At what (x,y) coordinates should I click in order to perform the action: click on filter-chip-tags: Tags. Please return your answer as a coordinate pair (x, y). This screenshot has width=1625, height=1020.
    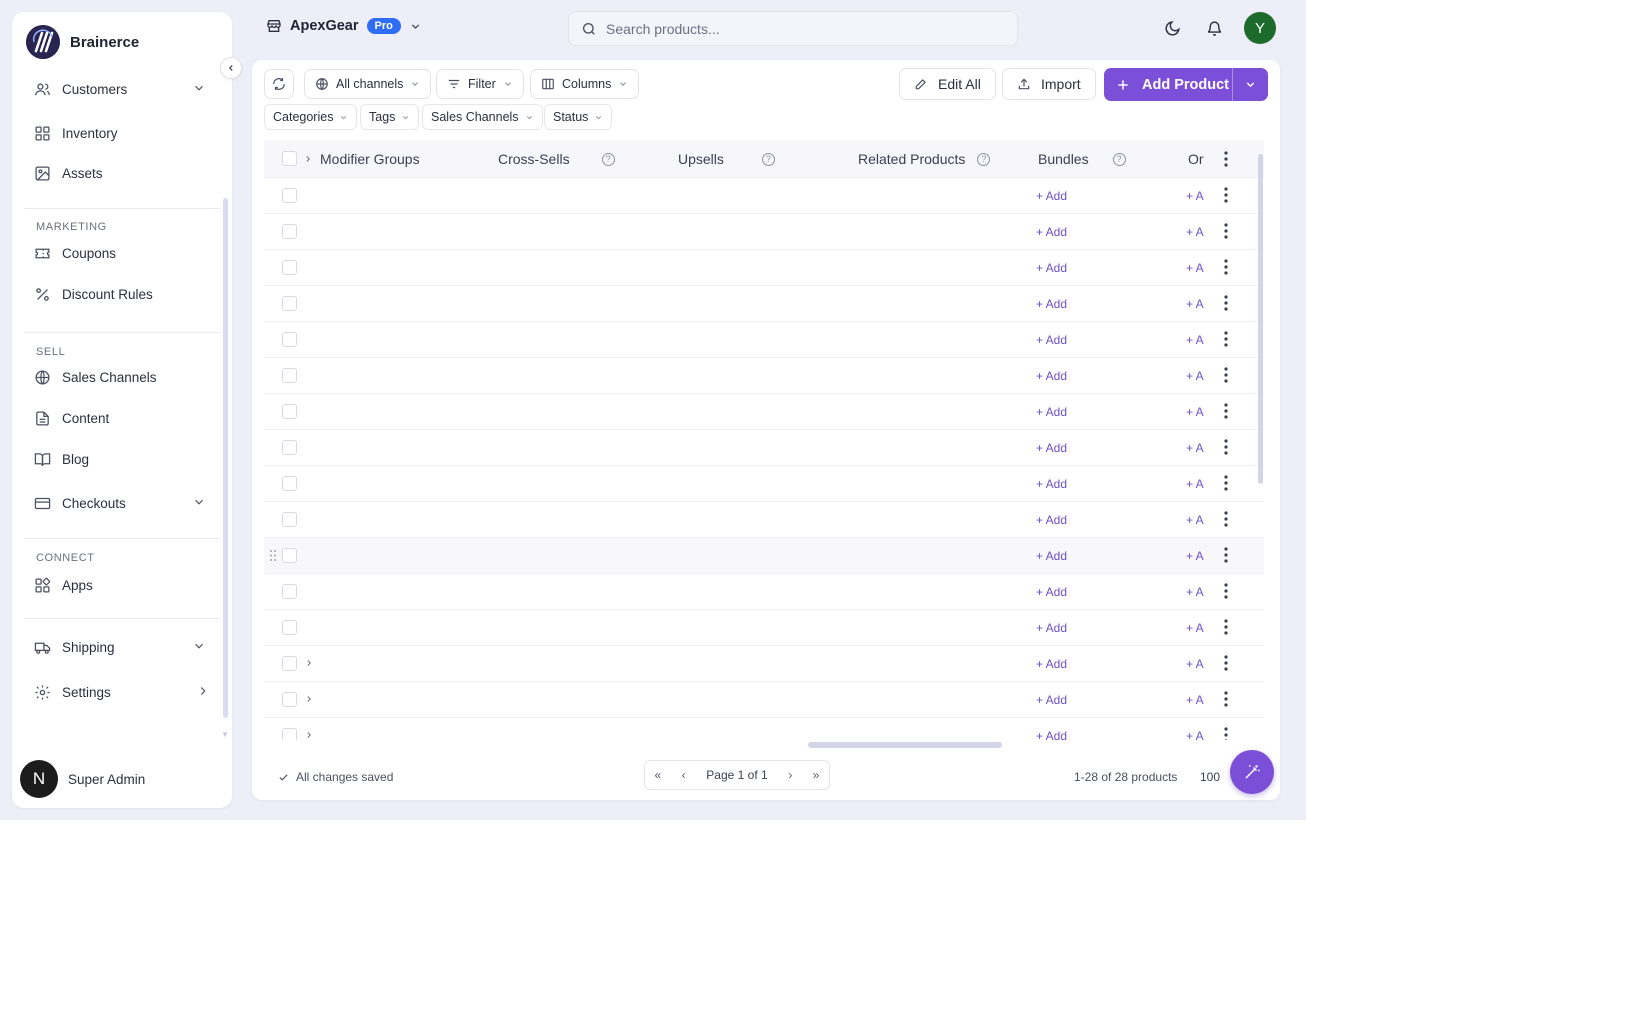
    Looking at the image, I should click on (390, 117).